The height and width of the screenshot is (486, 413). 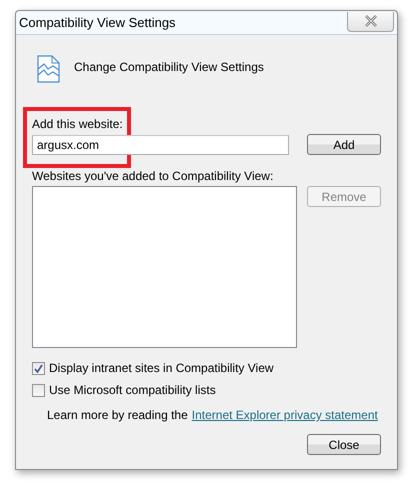 What do you see at coordinates (153, 176) in the screenshot?
I see `list-label: Websites you've added to Compatibility View:` at bounding box center [153, 176].